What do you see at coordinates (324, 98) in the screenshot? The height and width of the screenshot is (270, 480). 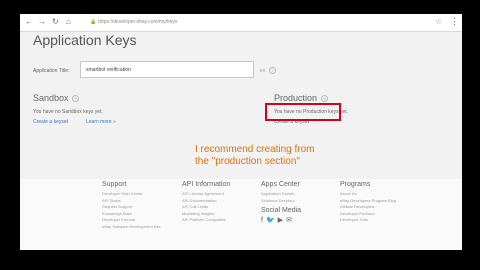 I see `production-help-icon: ?` at bounding box center [324, 98].